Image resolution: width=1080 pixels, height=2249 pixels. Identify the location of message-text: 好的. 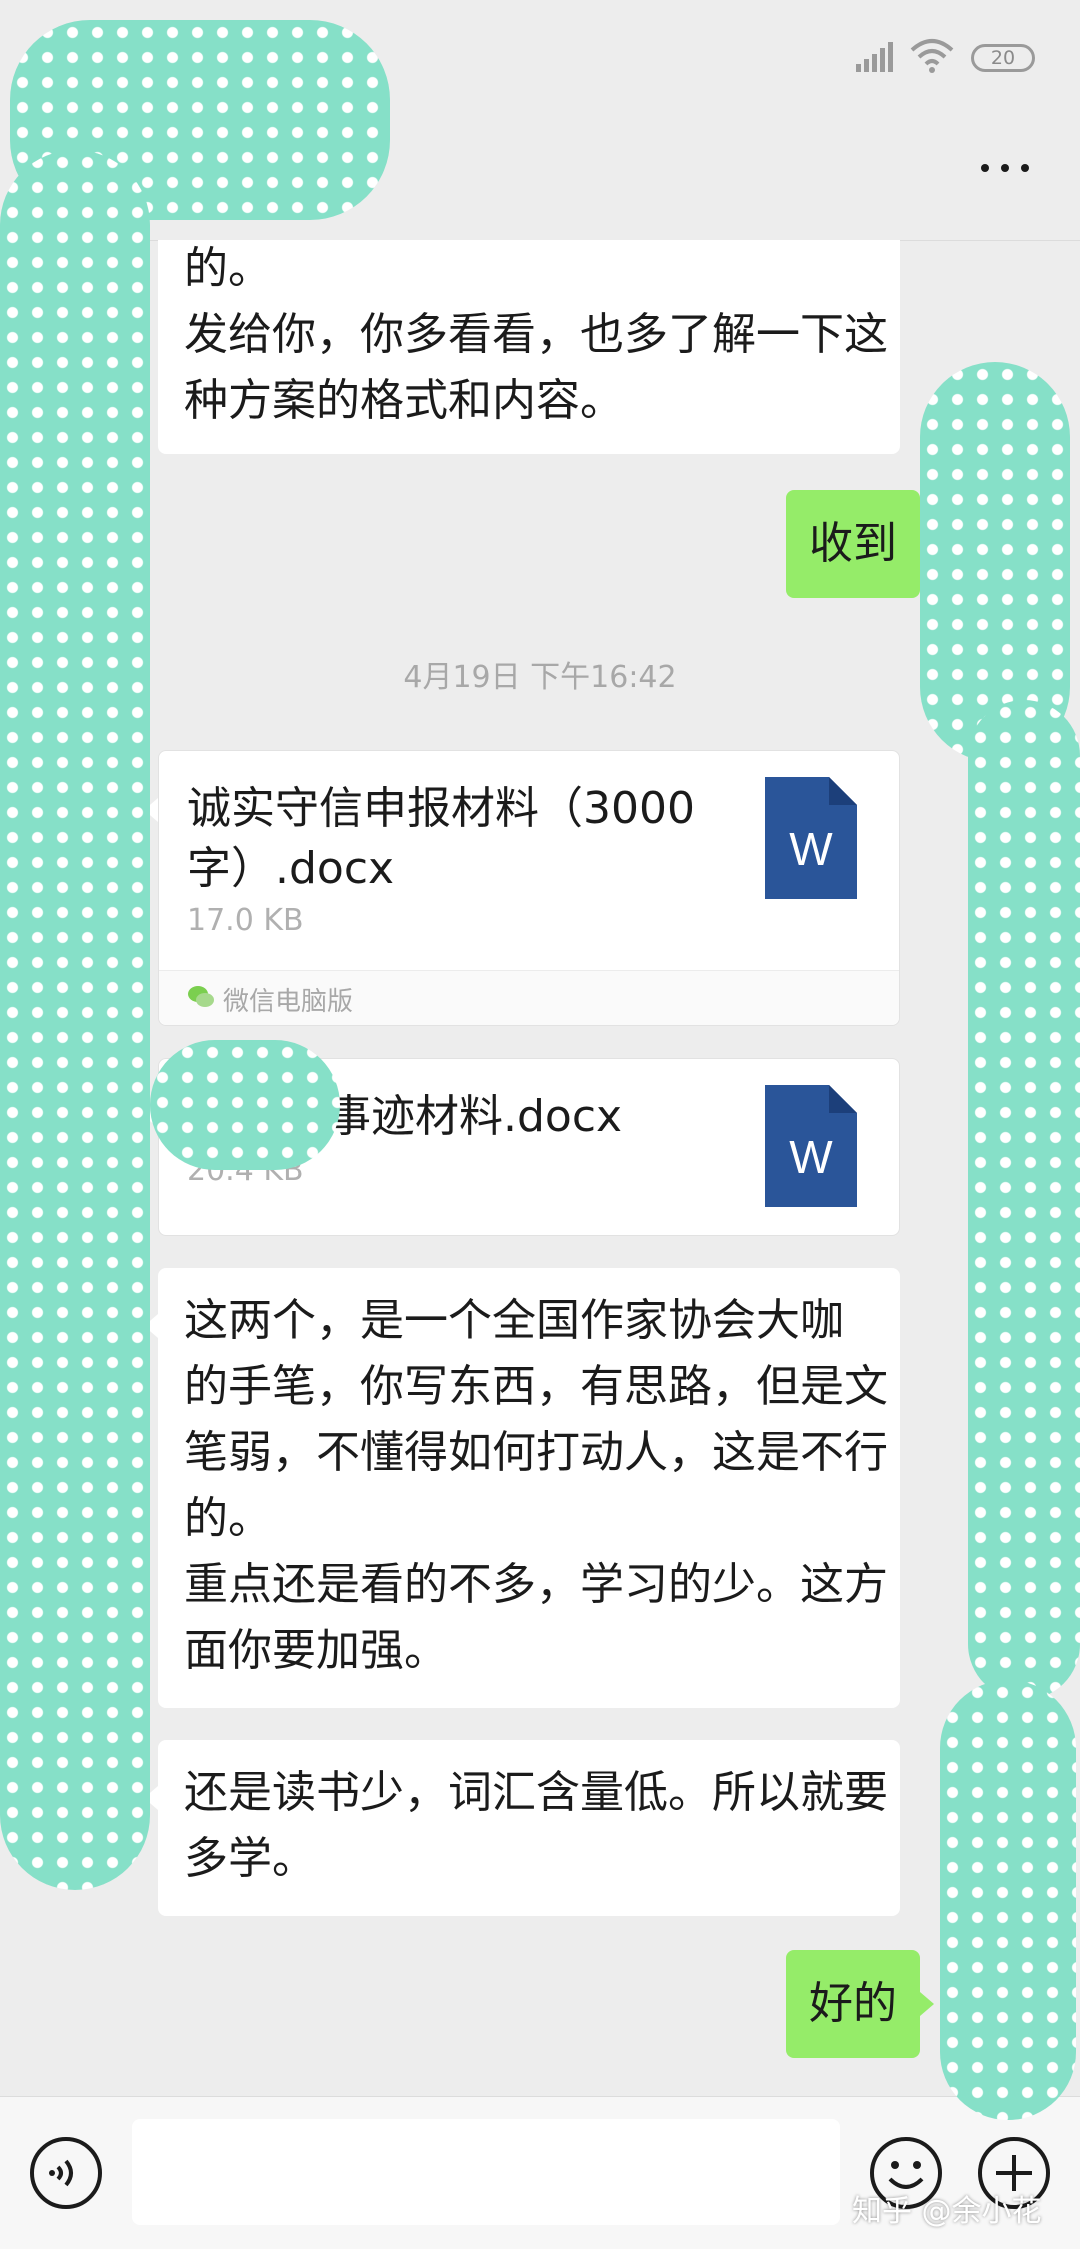
(853, 2003).